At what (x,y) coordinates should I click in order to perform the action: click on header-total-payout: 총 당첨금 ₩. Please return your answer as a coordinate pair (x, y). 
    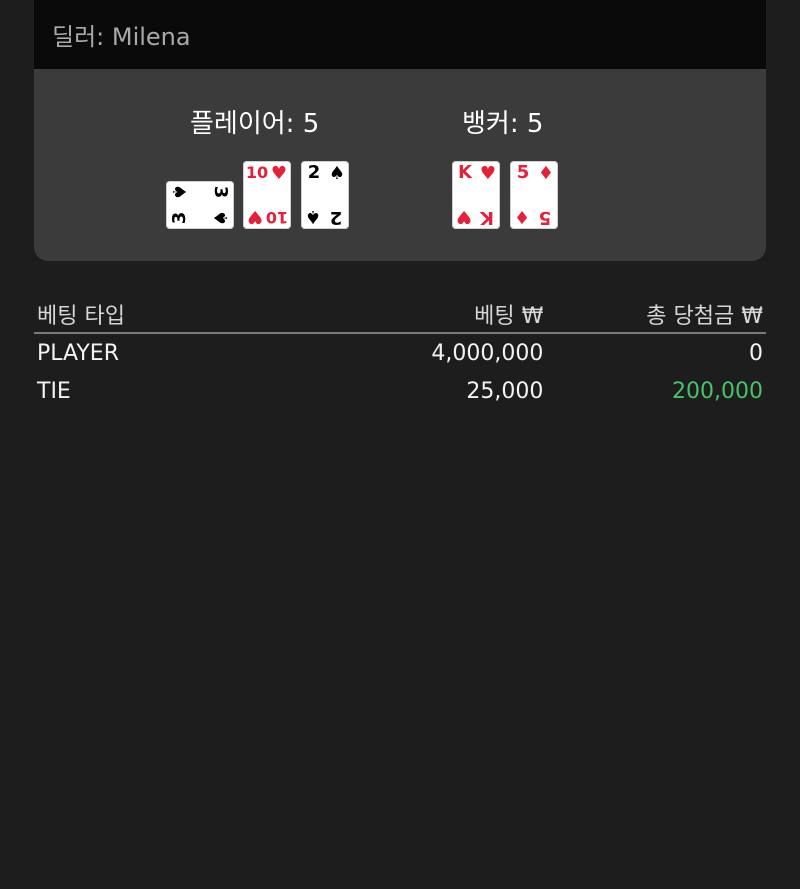
    Looking at the image, I should click on (656, 315).